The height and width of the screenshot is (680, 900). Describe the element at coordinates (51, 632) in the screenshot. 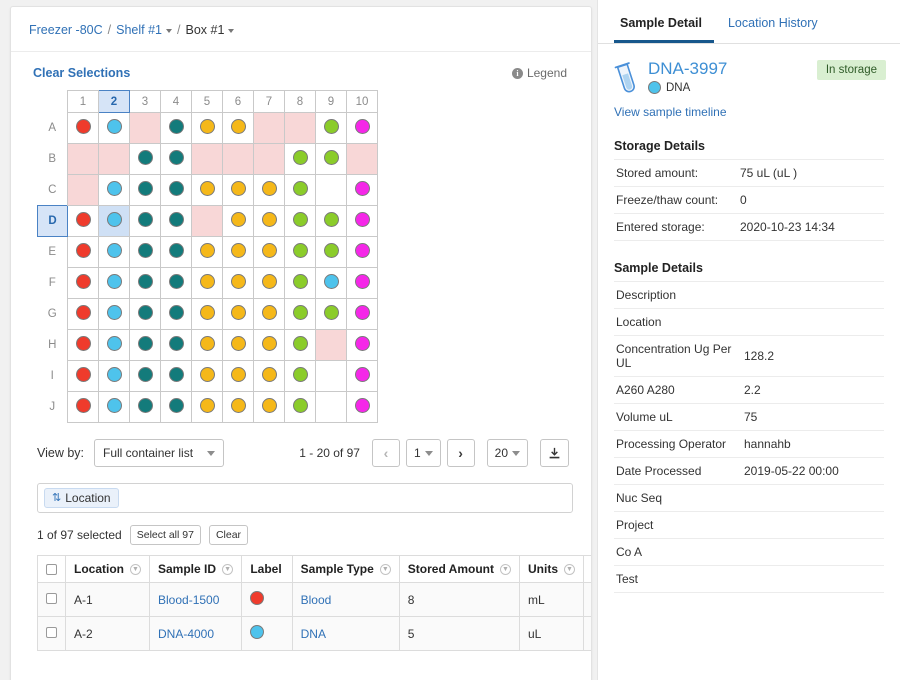

I see `row-checkbox` at that location.